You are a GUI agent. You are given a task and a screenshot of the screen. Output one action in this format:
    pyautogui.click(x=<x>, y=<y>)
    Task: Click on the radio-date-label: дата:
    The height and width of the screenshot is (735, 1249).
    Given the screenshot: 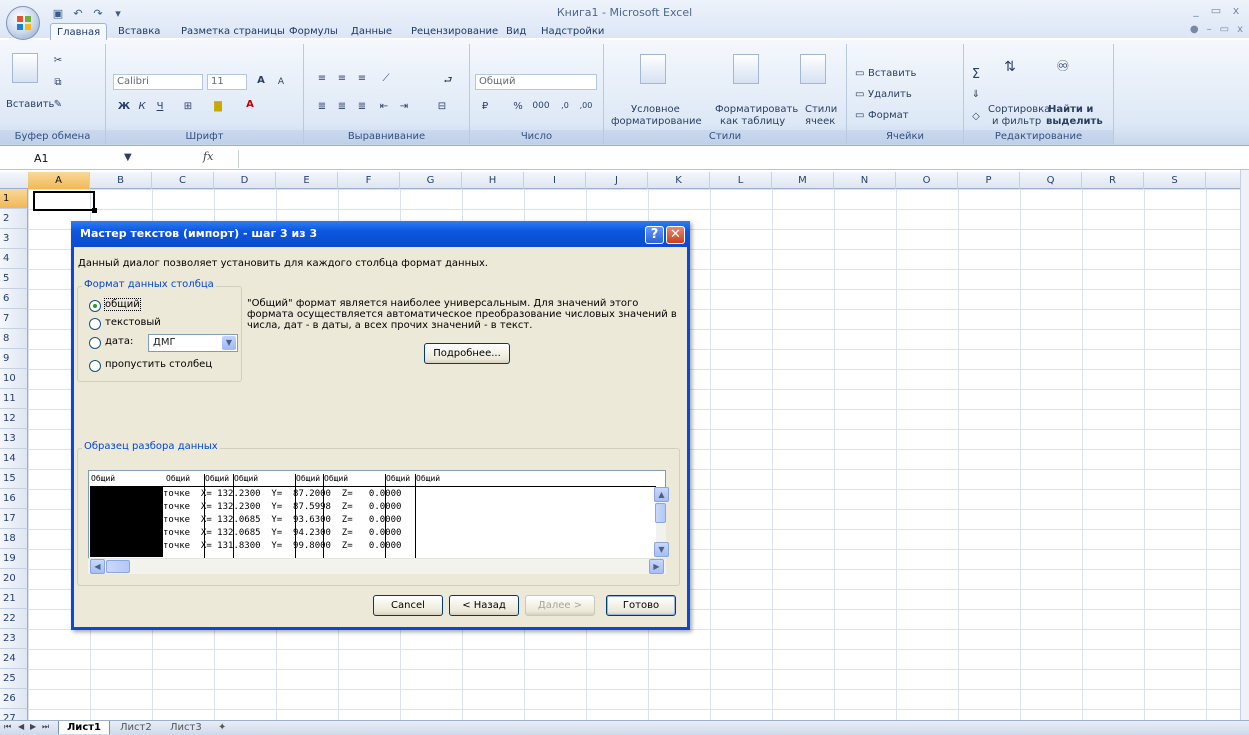 What is the action you would take?
    pyautogui.click(x=119, y=341)
    